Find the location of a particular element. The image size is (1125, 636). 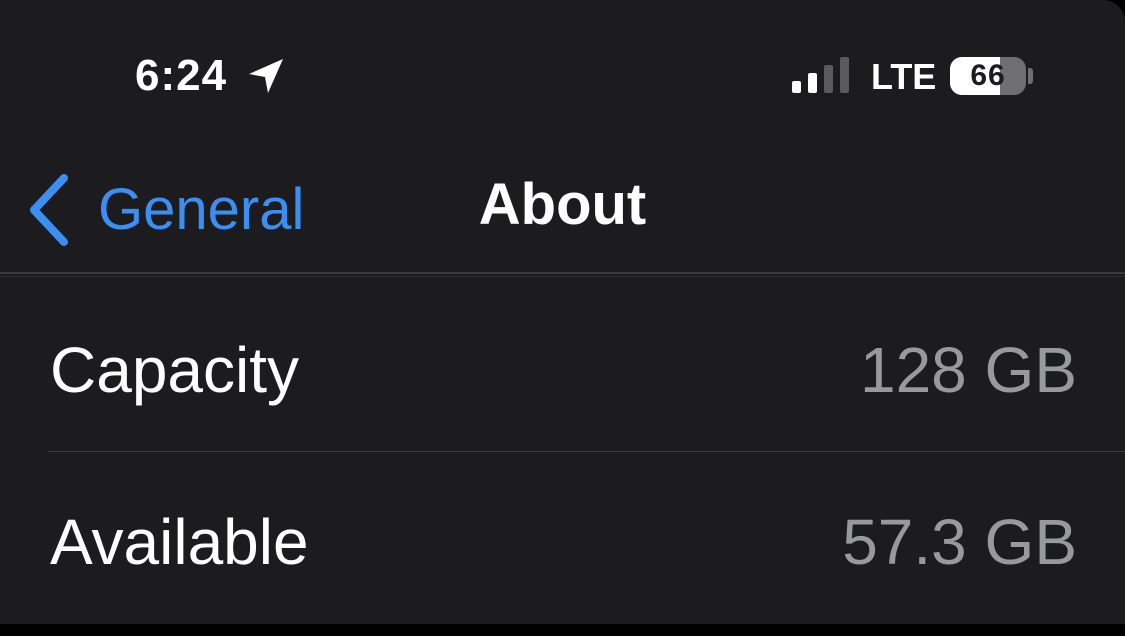

battery-icon: 66 is located at coordinates (988, 76).